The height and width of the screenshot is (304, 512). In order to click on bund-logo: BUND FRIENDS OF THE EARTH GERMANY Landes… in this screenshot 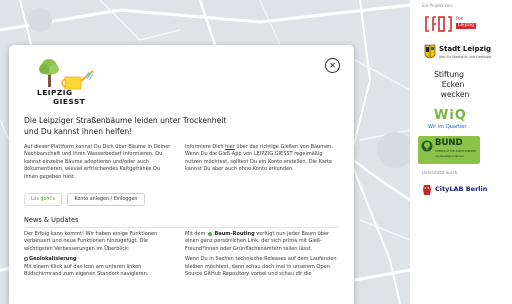, I will do `click(449, 150)`.